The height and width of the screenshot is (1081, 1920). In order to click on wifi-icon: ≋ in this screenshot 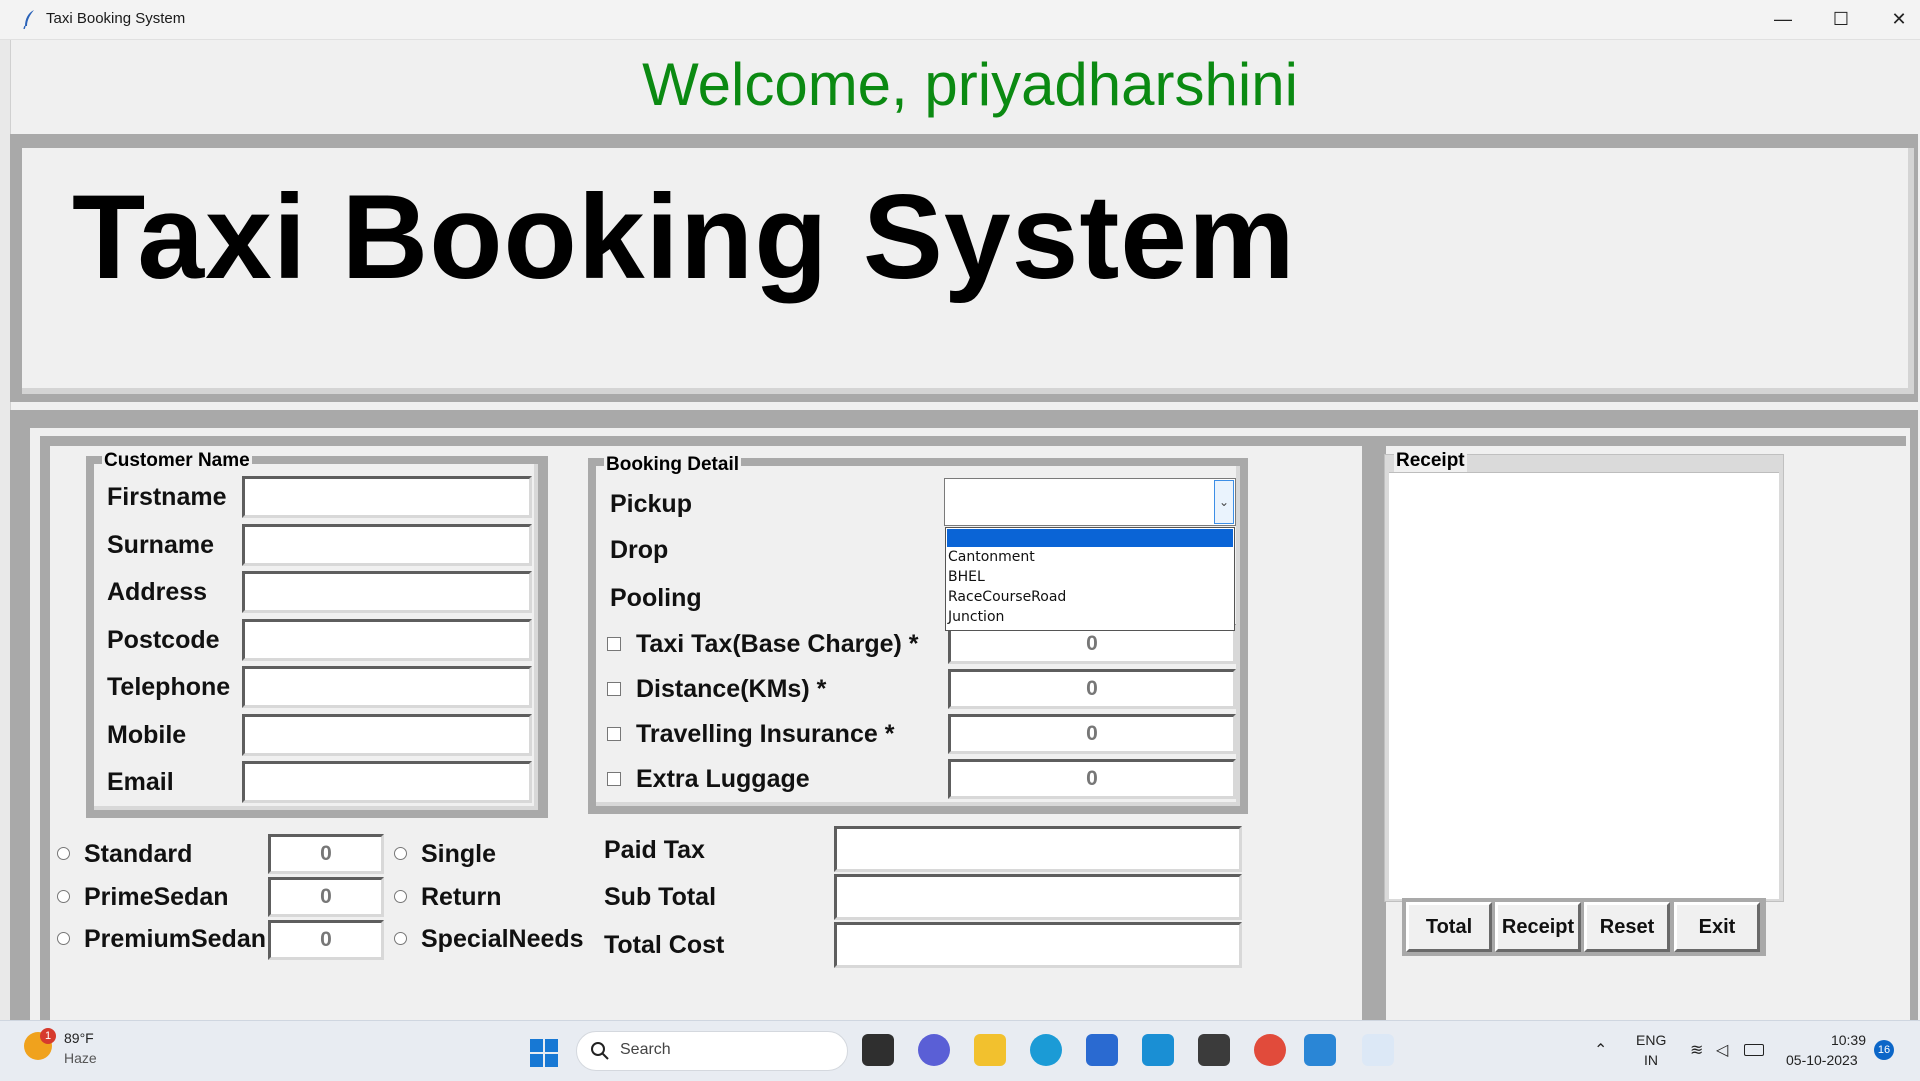, I will do `click(1696, 1050)`.